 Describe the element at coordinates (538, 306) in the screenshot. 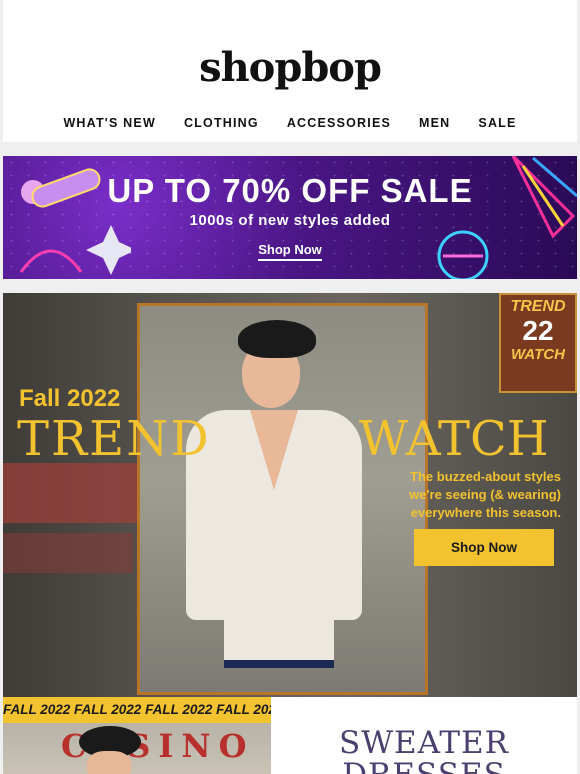

I see `badge-top: TREND` at that location.